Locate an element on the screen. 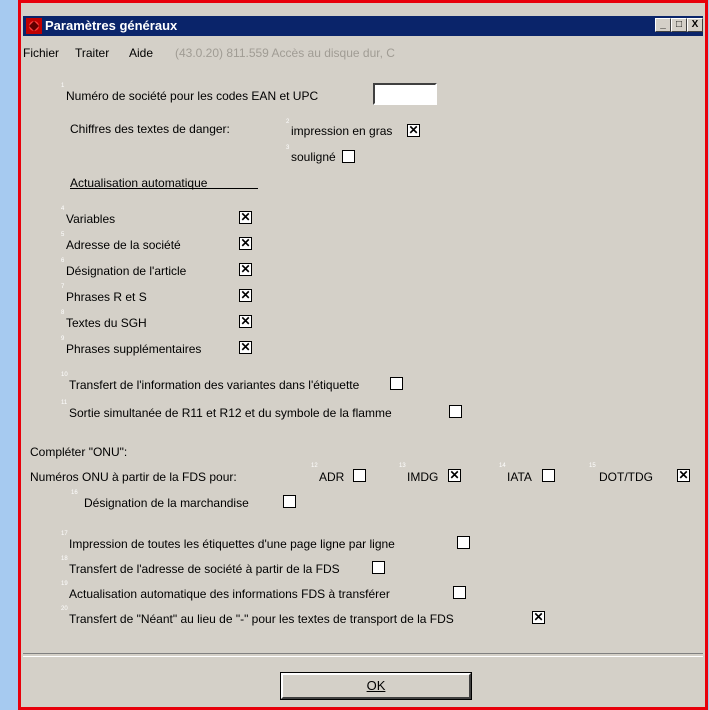 The width and height of the screenshot is (709, 710). app-icon is located at coordinates (34, 26).